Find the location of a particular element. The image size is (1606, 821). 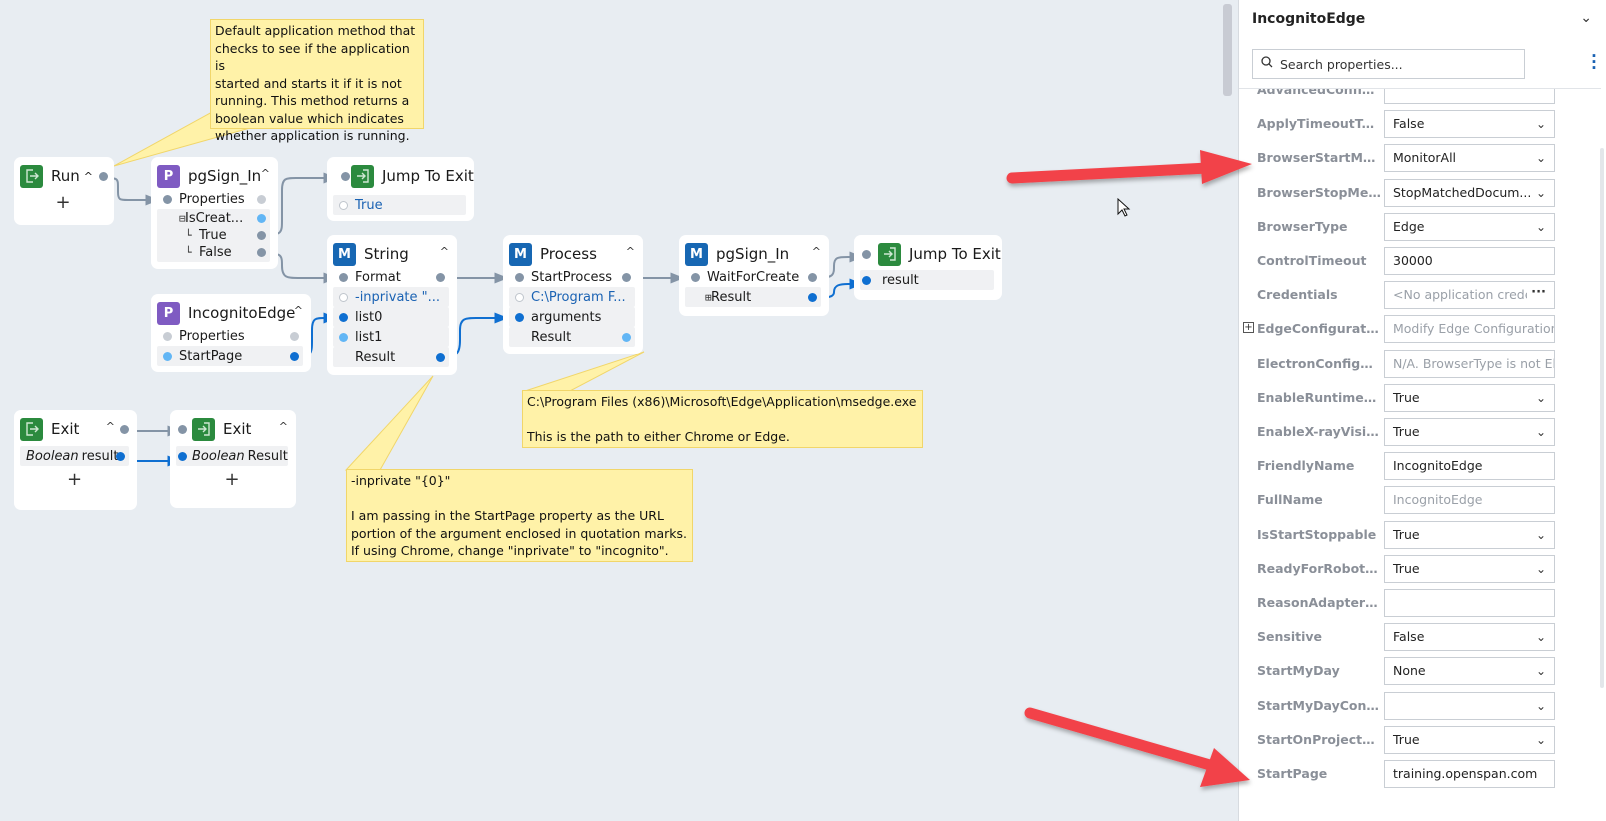

expand-tree-icon: ⊞ is located at coordinates (708, 297).